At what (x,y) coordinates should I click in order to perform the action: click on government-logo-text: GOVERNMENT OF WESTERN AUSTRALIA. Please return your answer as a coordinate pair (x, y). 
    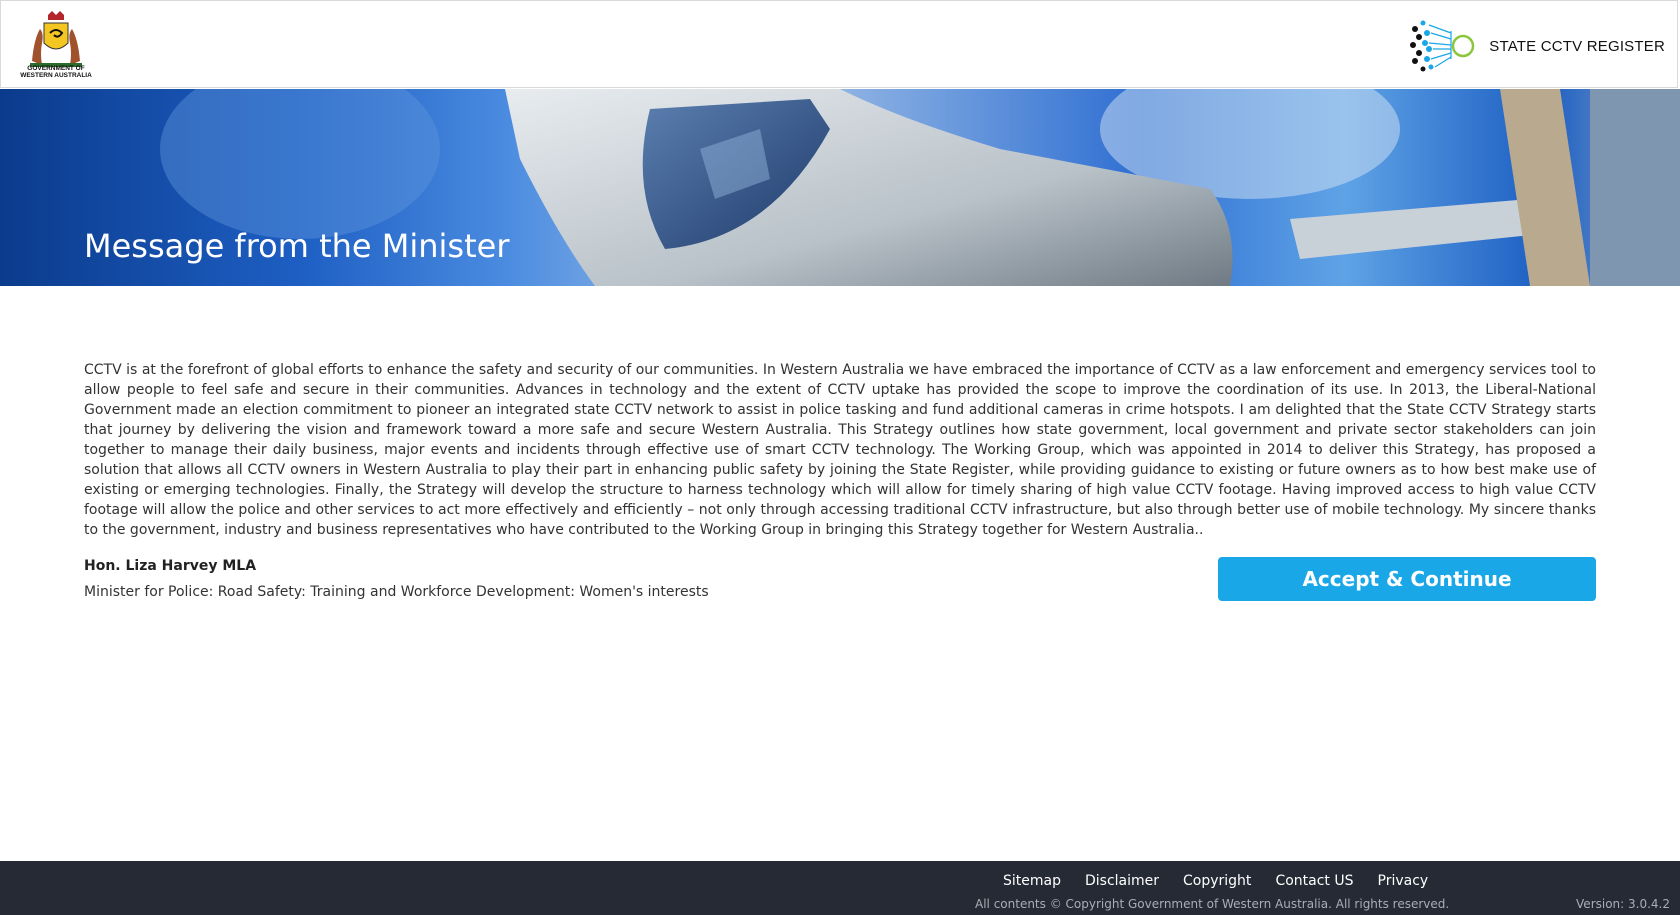
    Looking at the image, I should click on (56, 72).